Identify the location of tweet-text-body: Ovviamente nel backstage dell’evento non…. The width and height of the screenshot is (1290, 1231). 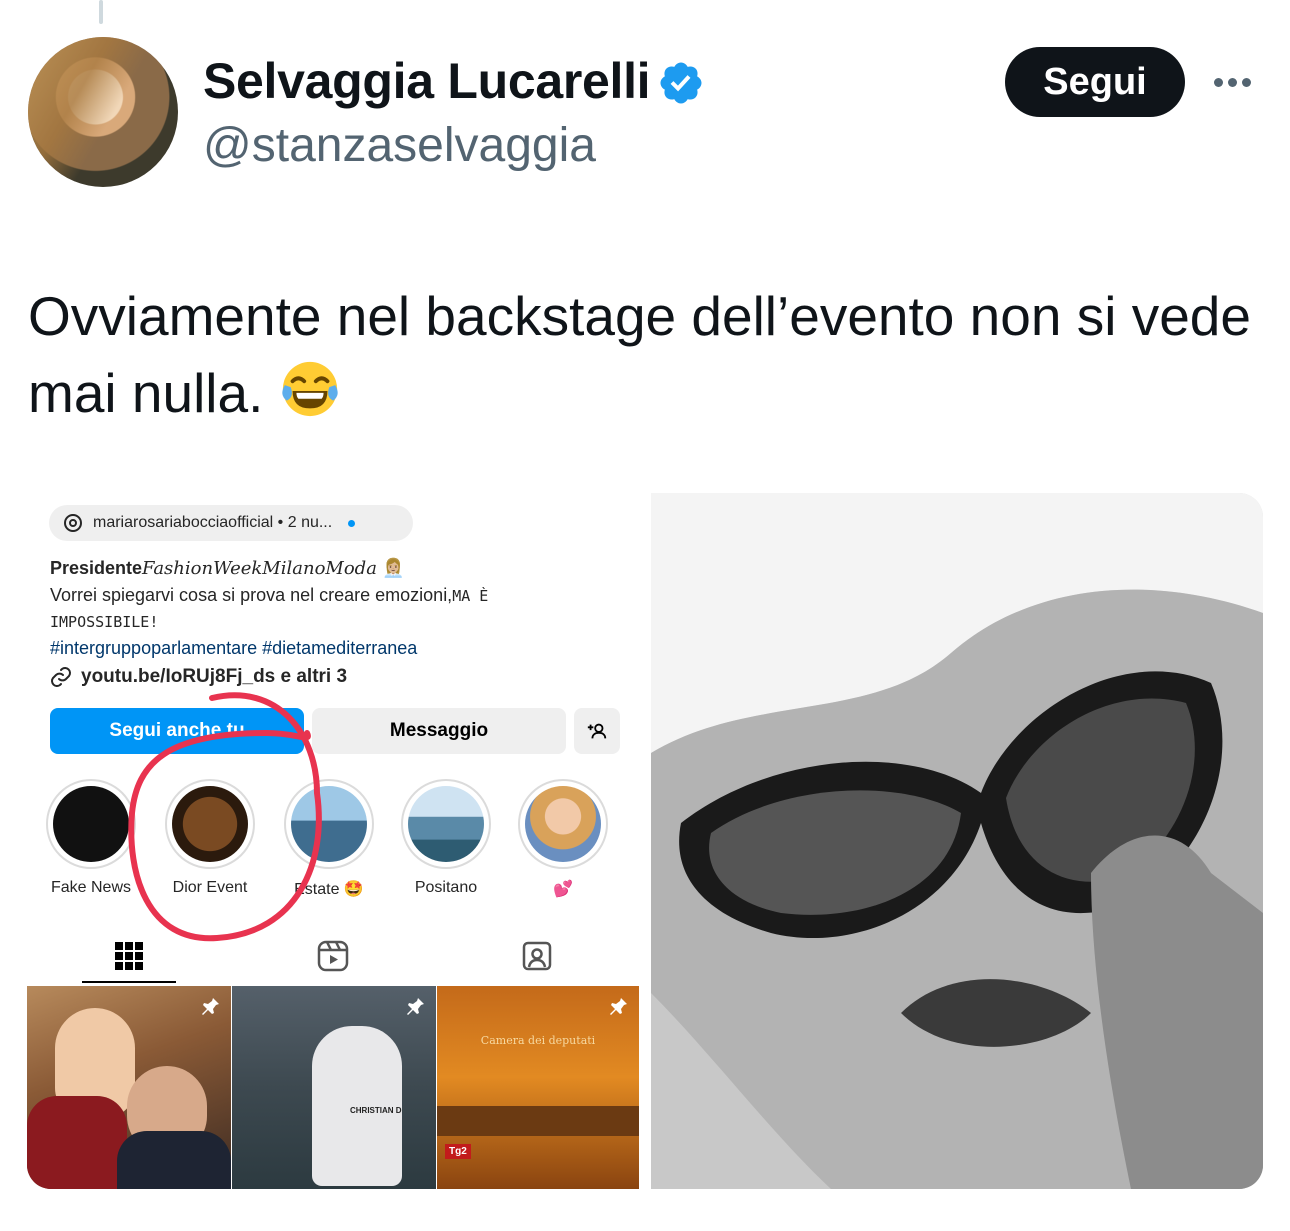
(639, 354).